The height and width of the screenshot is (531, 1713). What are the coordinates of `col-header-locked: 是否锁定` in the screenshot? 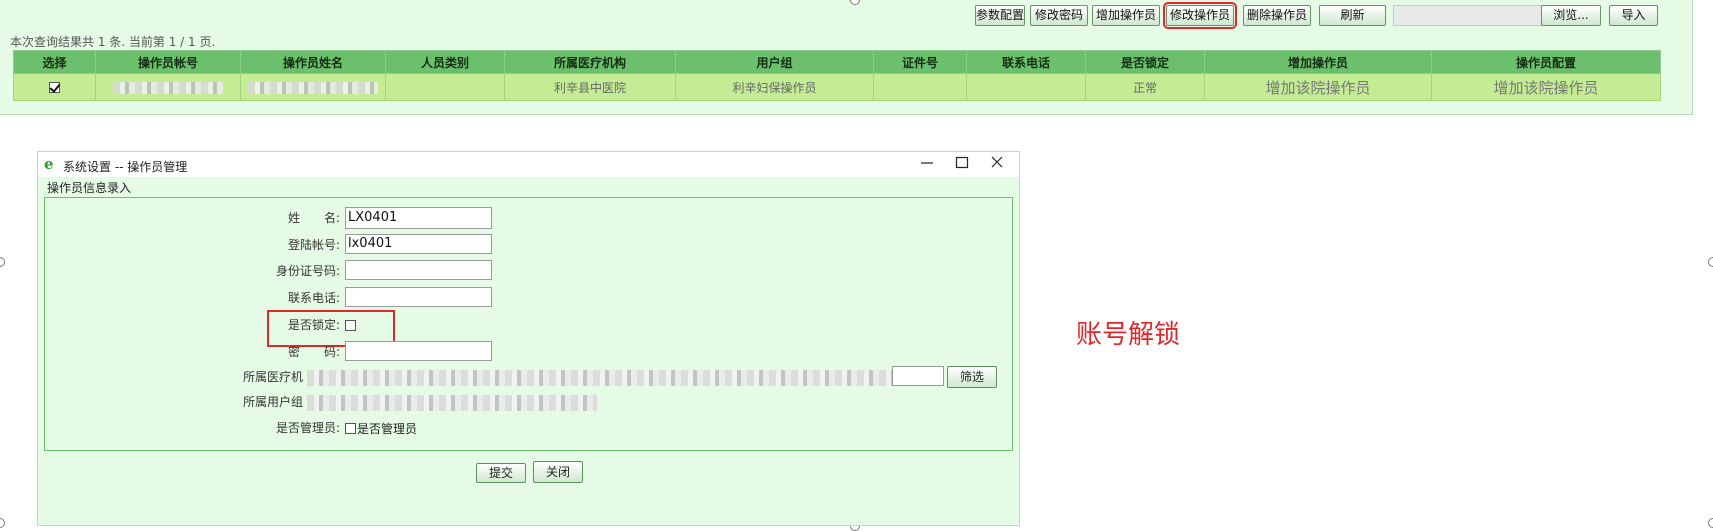 It's located at (1145, 62).